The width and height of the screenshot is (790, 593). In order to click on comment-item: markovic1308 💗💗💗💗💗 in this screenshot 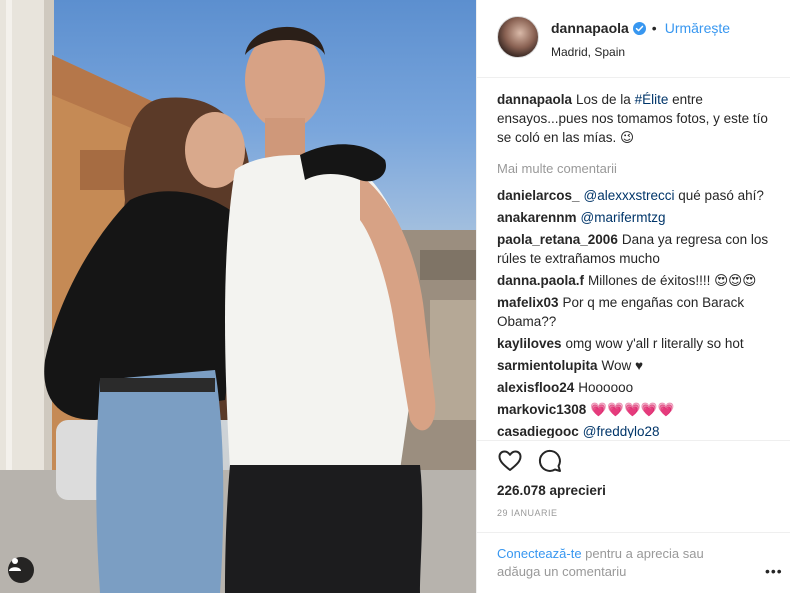, I will do `click(638, 409)`.